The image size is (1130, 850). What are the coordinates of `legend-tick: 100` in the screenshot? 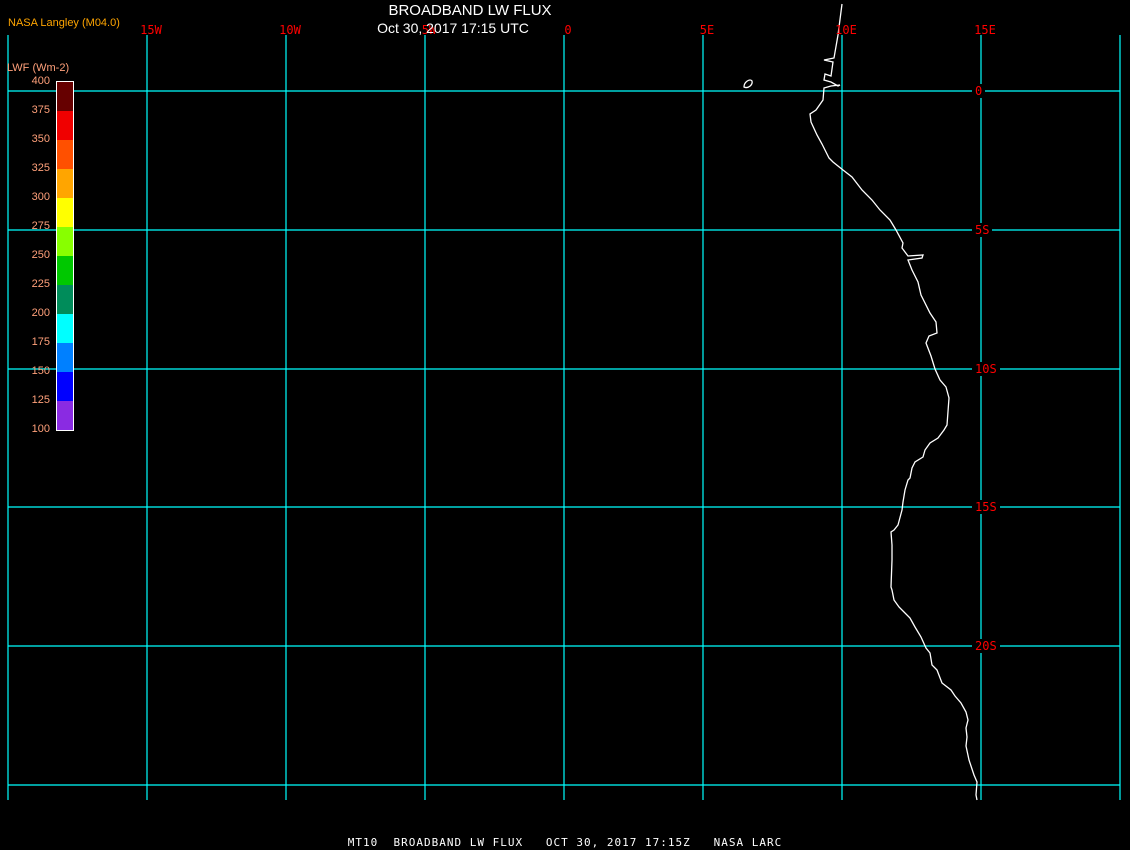 It's located at (40, 429).